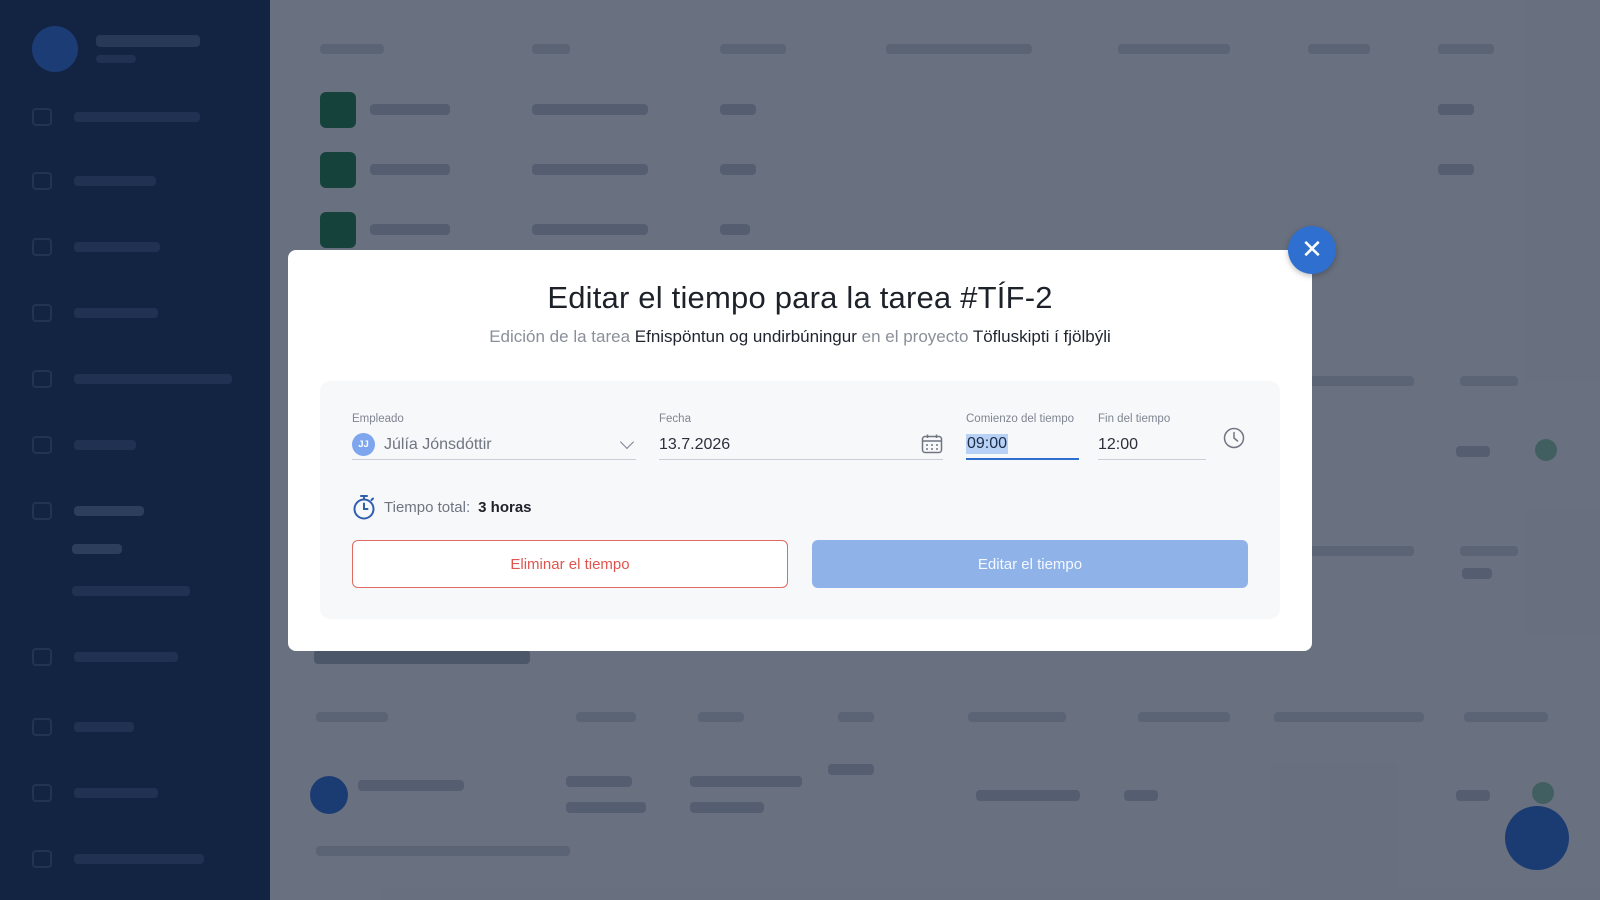 The image size is (1600, 900). What do you see at coordinates (438, 444) in the screenshot?
I see `employee-name: Júlía Jónsdóttir` at bounding box center [438, 444].